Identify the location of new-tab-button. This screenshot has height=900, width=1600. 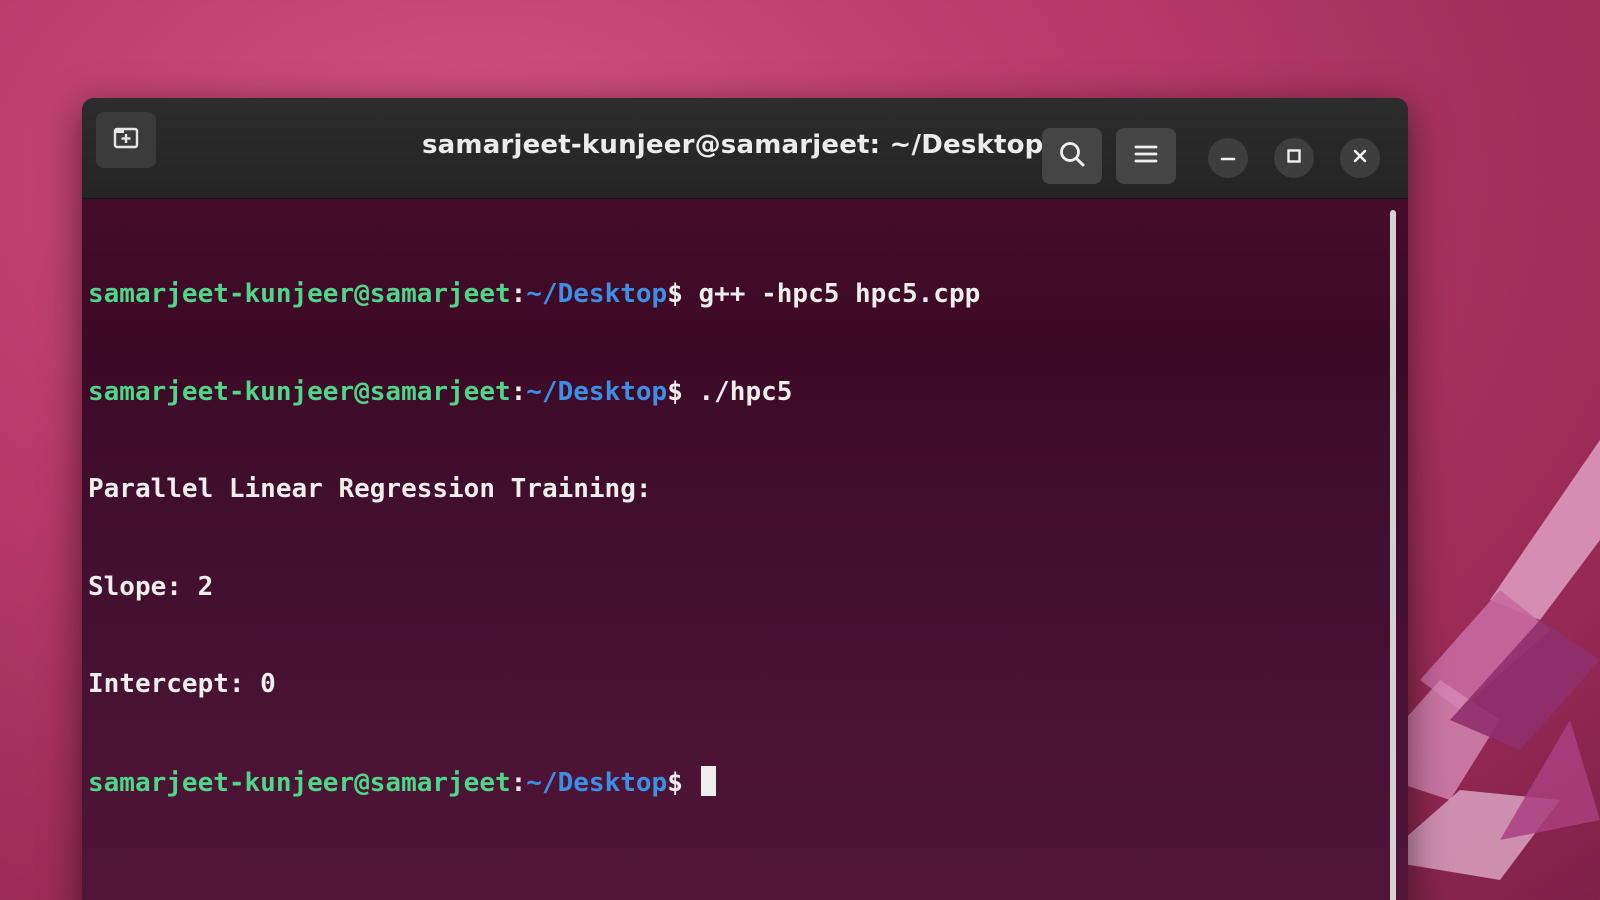
(126, 140).